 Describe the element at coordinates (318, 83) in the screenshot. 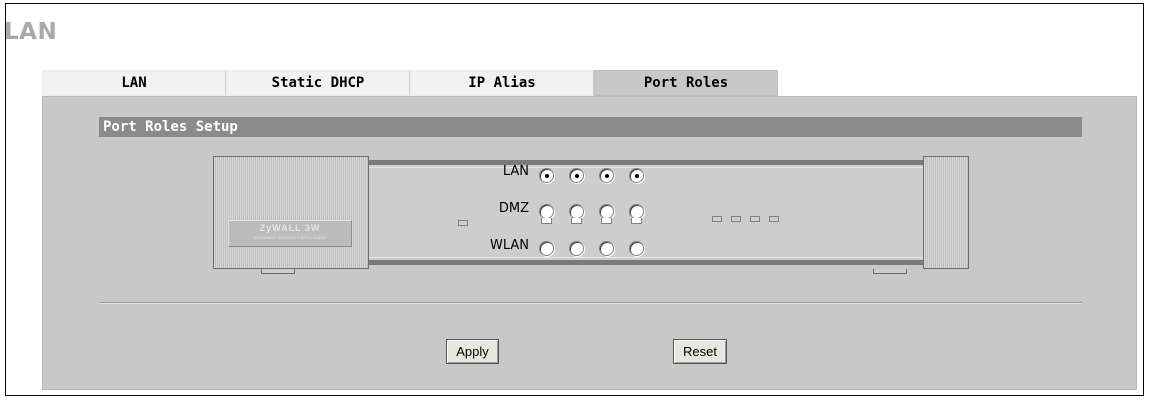

I see `tab-static-dhcp: Static DHCP` at that location.